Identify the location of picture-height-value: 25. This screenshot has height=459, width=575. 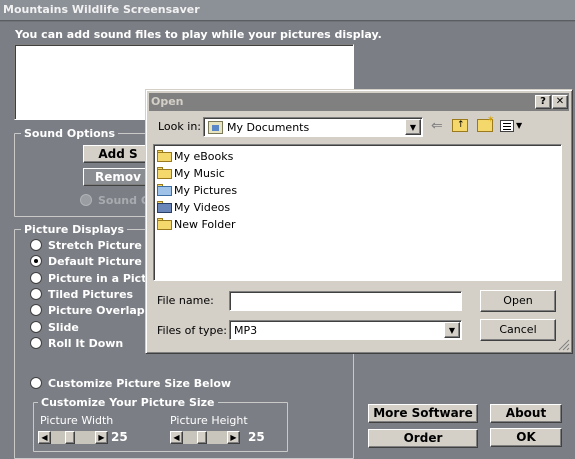
(256, 437).